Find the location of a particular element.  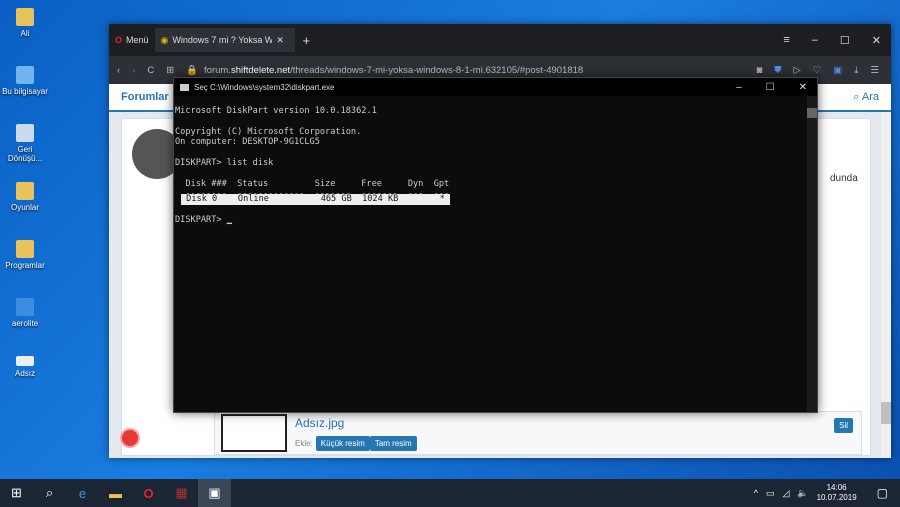

insert-full-image-button: Tam resim is located at coordinates (393, 443).